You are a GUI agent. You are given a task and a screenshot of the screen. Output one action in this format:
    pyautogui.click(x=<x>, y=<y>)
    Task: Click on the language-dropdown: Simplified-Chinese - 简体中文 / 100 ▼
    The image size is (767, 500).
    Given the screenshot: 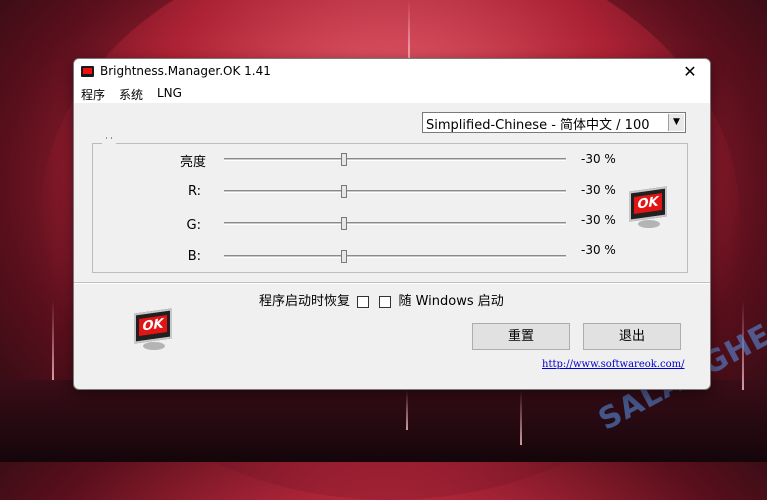 What is the action you would take?
    pyautogui.click(x=554, y=122)
    